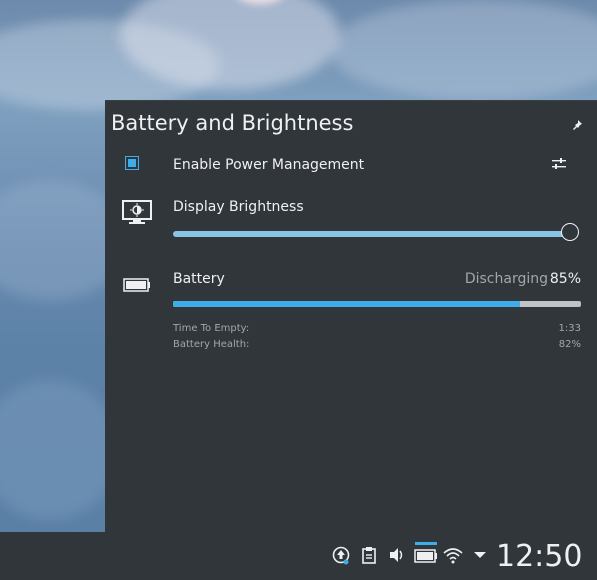 Image resolution: width=597 pixels, height=580 pixels. What do you see at coordinates (565, 279) in the screenshot?
I see `battery-percent: 85%` at bounding box center [565, 279].